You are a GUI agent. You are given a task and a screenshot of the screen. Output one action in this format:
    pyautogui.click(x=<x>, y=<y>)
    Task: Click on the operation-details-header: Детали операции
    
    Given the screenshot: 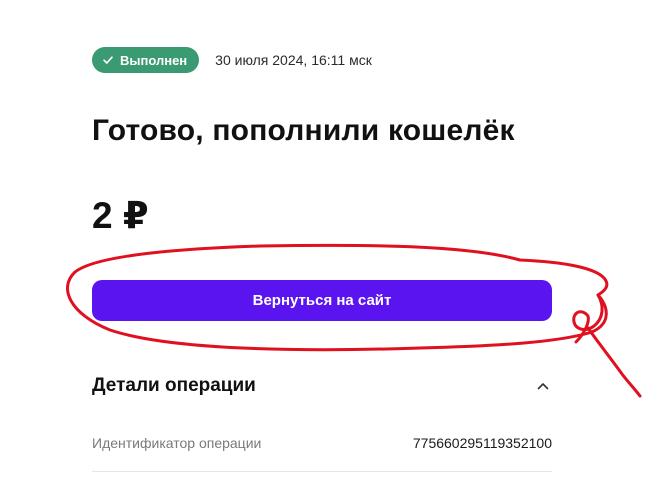 What is the action you would take?
    pyautogui.click(x=322, y=386)
    